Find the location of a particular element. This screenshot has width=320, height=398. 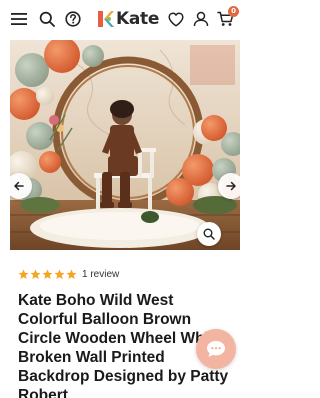

chat-icon is located at coordinates (216, 349).